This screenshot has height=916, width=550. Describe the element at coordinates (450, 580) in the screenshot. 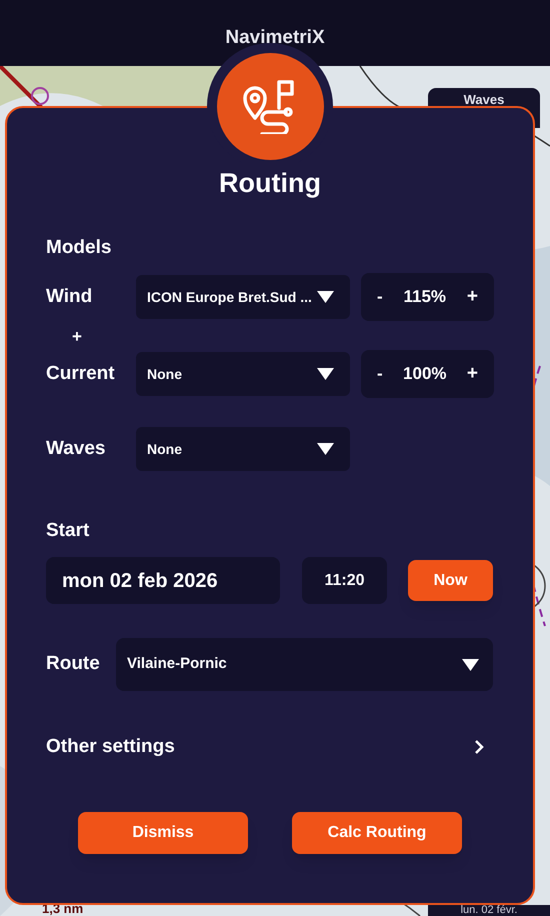

I see `now-button: Now` at that location.